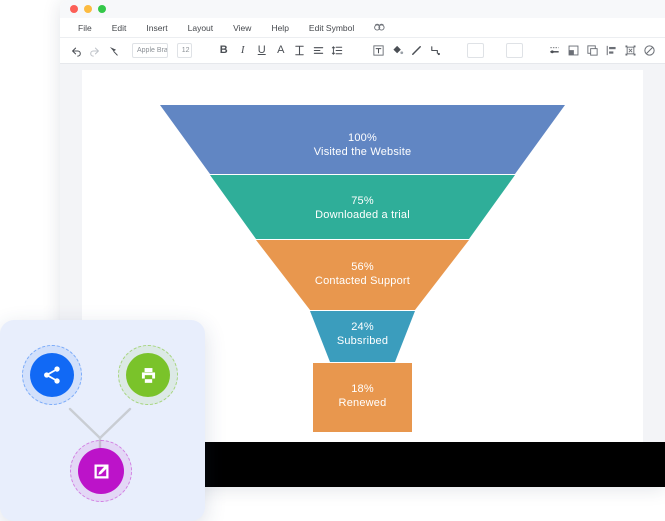 The height and width of the screenshot is (521, 665). Describe the element at coordinates (362, 9) in the screenshot. I see `window-titlebar` at that location.